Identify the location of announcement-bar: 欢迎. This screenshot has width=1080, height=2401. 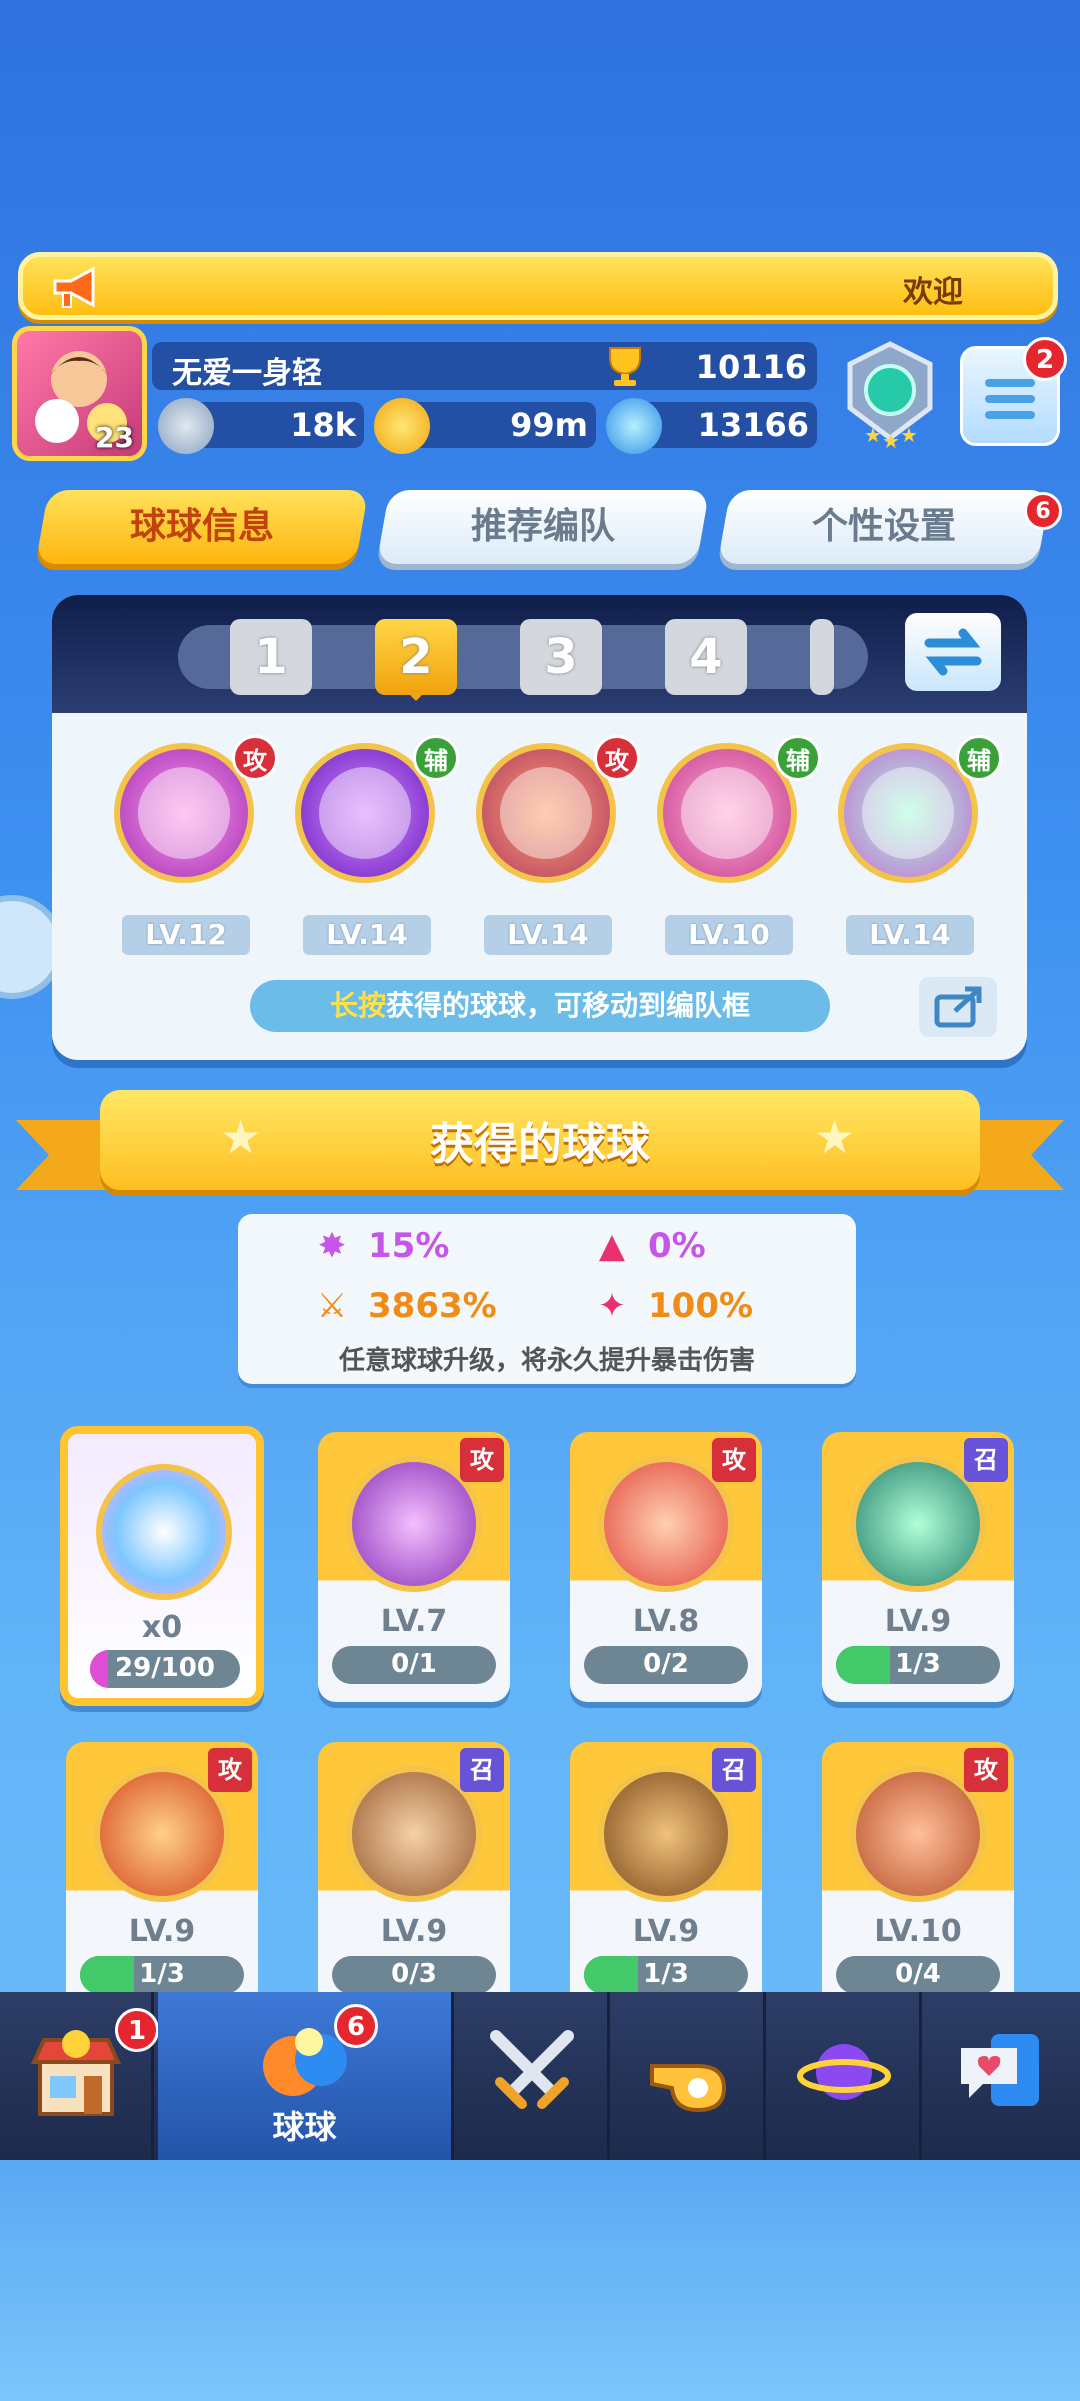
(538, 286).